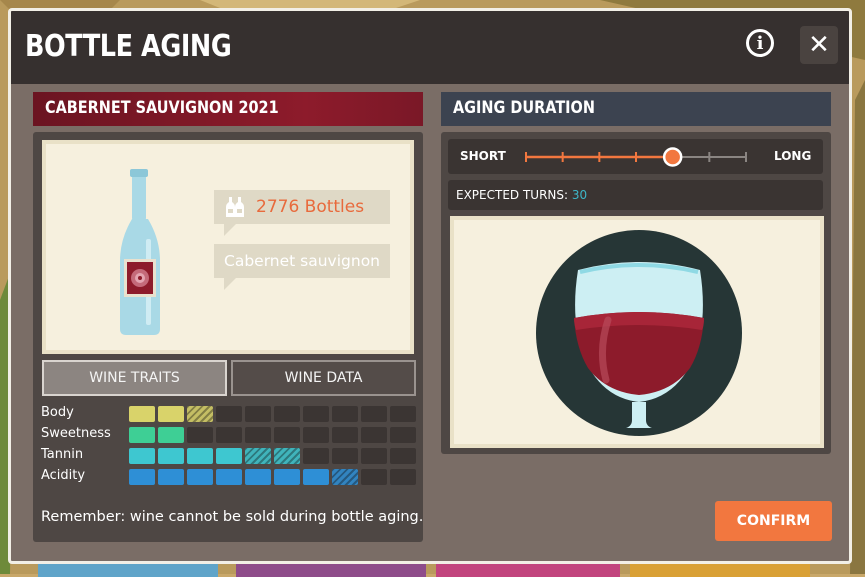 The height and width of the screenshot is (577, 865). Describe the element at coordinates (62, 454) in the screenshot. I see `trait-label: Tannin` at that location.